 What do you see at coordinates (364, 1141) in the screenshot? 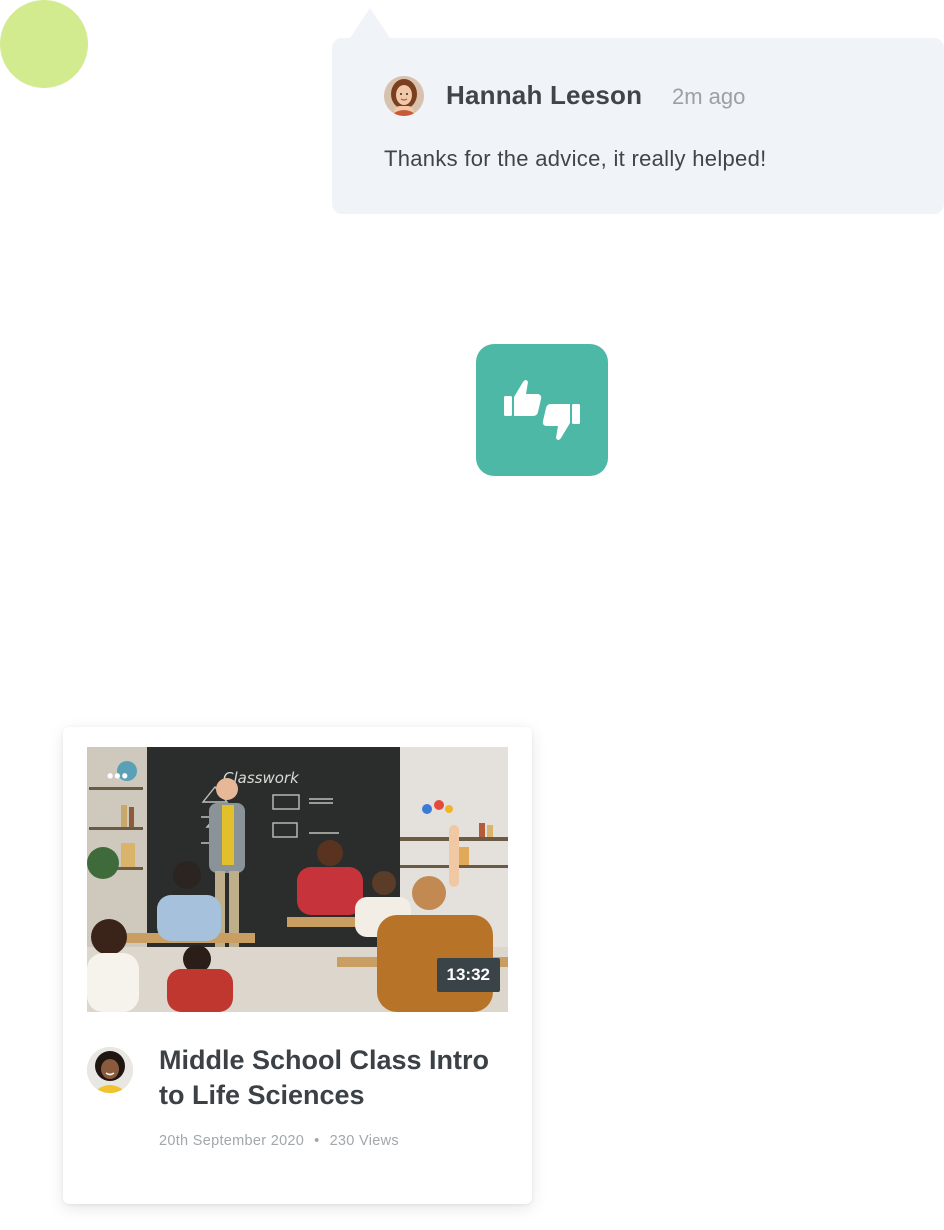
I see `video-views: 230 Views` at bounding box center [364, 1141].